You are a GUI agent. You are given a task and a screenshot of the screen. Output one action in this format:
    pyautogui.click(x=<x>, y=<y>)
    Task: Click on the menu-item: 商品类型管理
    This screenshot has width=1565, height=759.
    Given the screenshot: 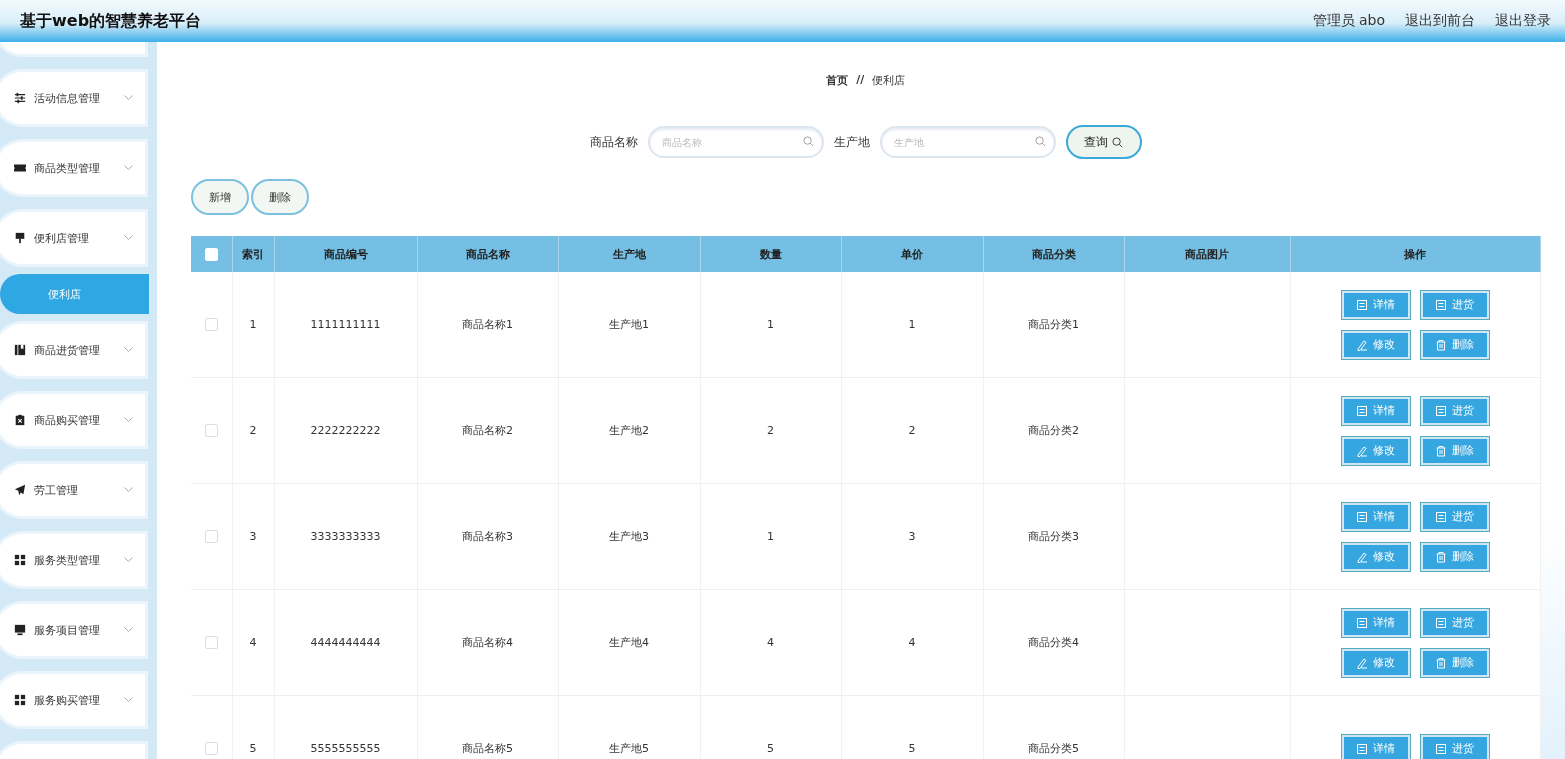 What is the action you would take?
    pyautogui.click(x=72, y=168)
    